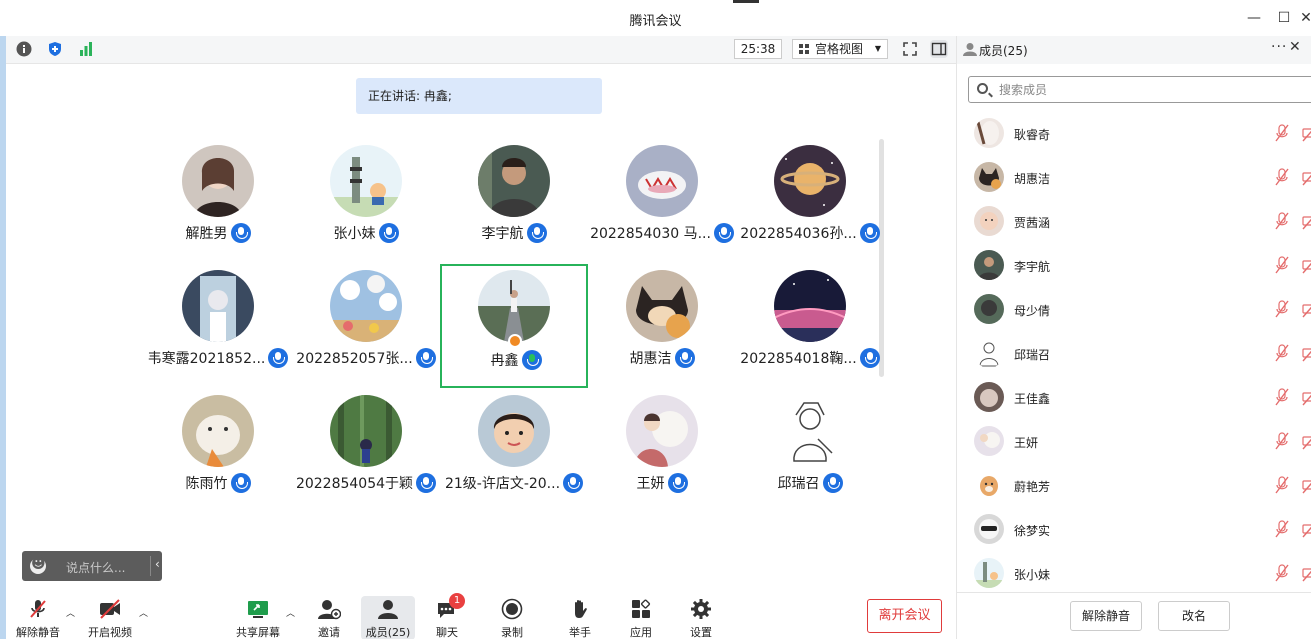 The image size is (1311, 639). I want to click on participant-tile: 李宇航, so click(514, 201).